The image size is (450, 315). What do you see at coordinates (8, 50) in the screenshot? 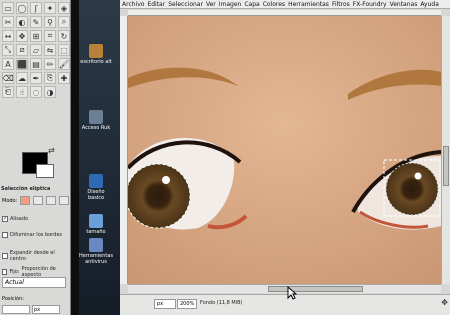
I see `scale-tool-icon: ⤡` at bounding box center [8, 50].